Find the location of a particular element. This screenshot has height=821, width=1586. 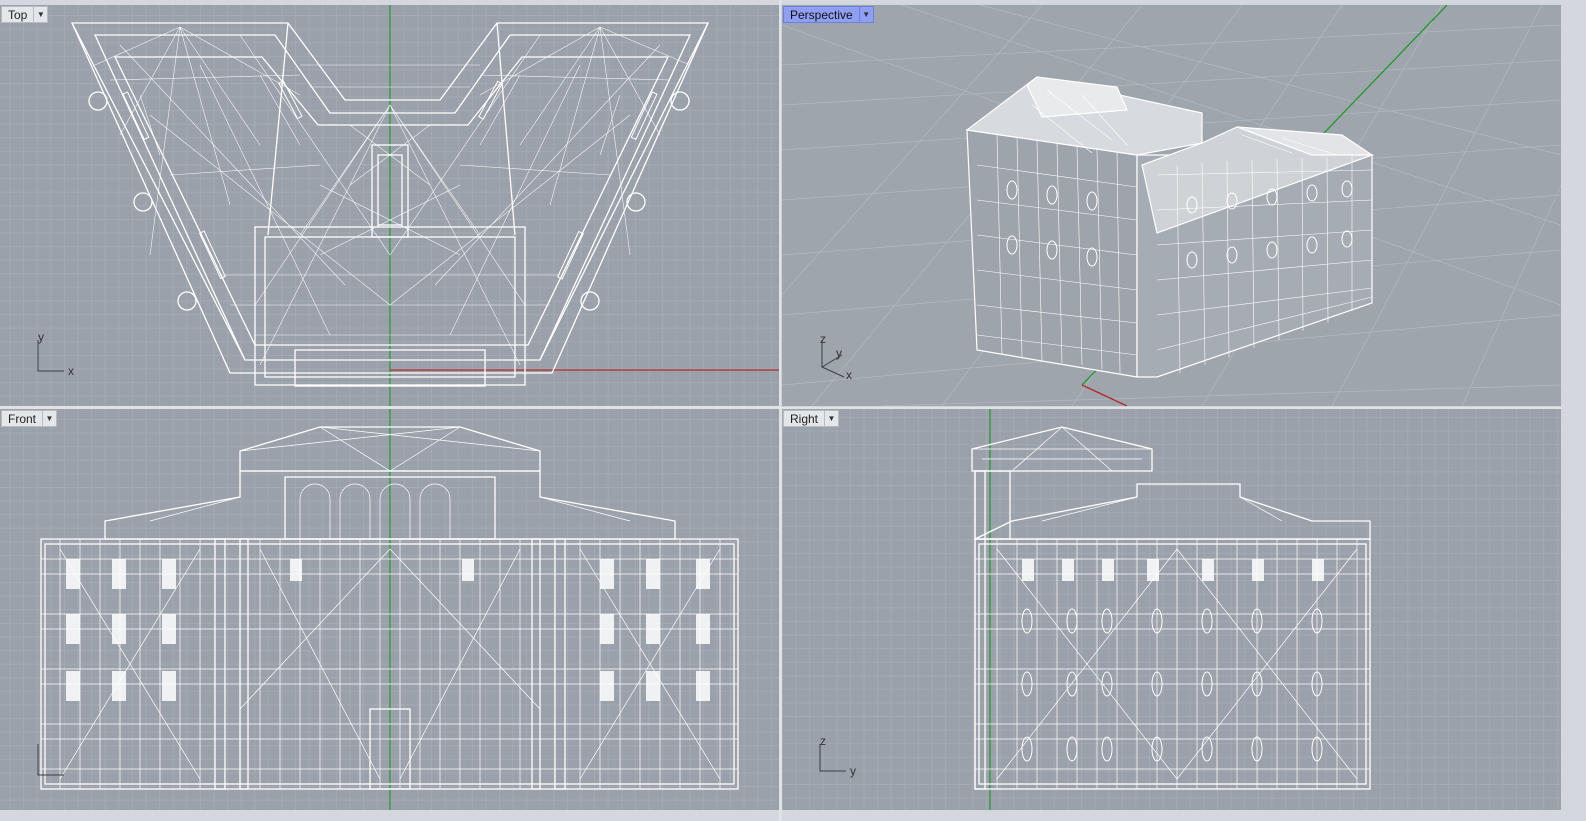

viewport-tab-front: Front ▼ is located at coordinates (29, 418).